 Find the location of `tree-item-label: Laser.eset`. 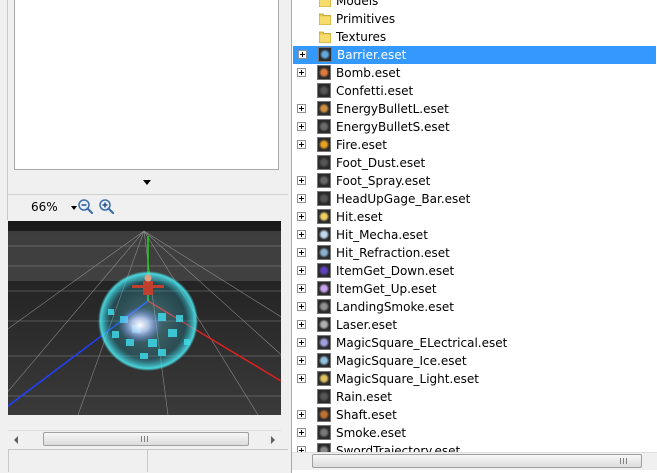

tree-item-label: Laser.eset is located at coordinates (367, 325).